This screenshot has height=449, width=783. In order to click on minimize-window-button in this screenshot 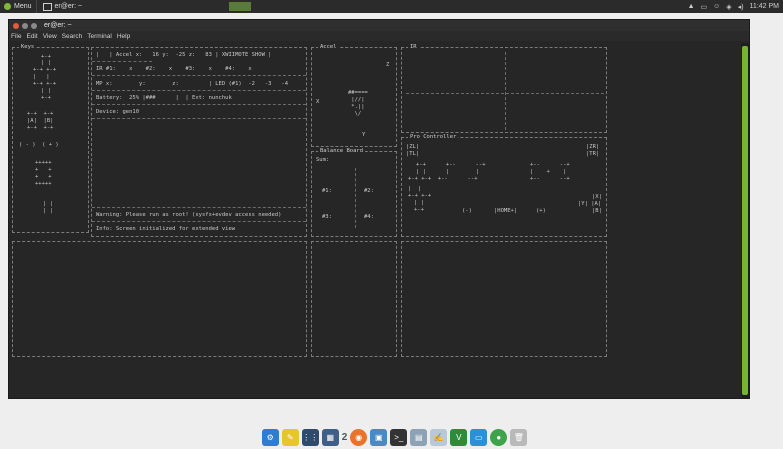, I will do `click(25, 25)`.